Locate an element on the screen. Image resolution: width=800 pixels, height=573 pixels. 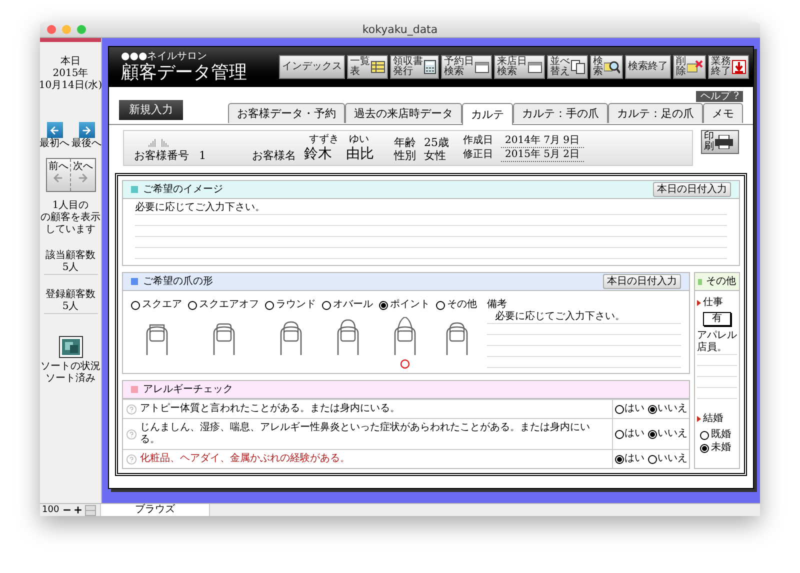
notes-text: 必要に応じてご入力下さい。 is located at coordinates (584, 317).